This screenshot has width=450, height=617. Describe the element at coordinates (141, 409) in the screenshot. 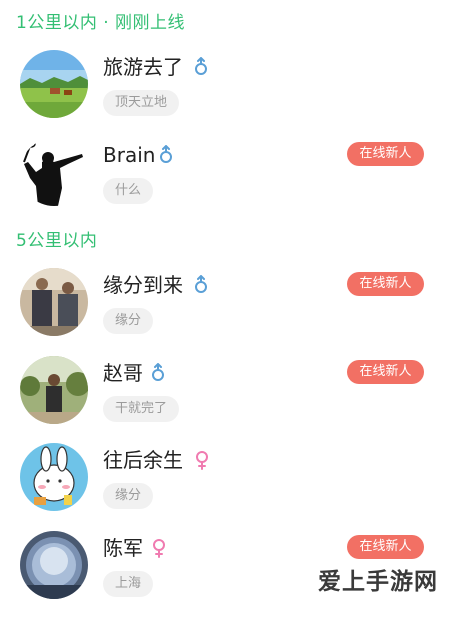

I see `user-tag: 干就完了` at that location.